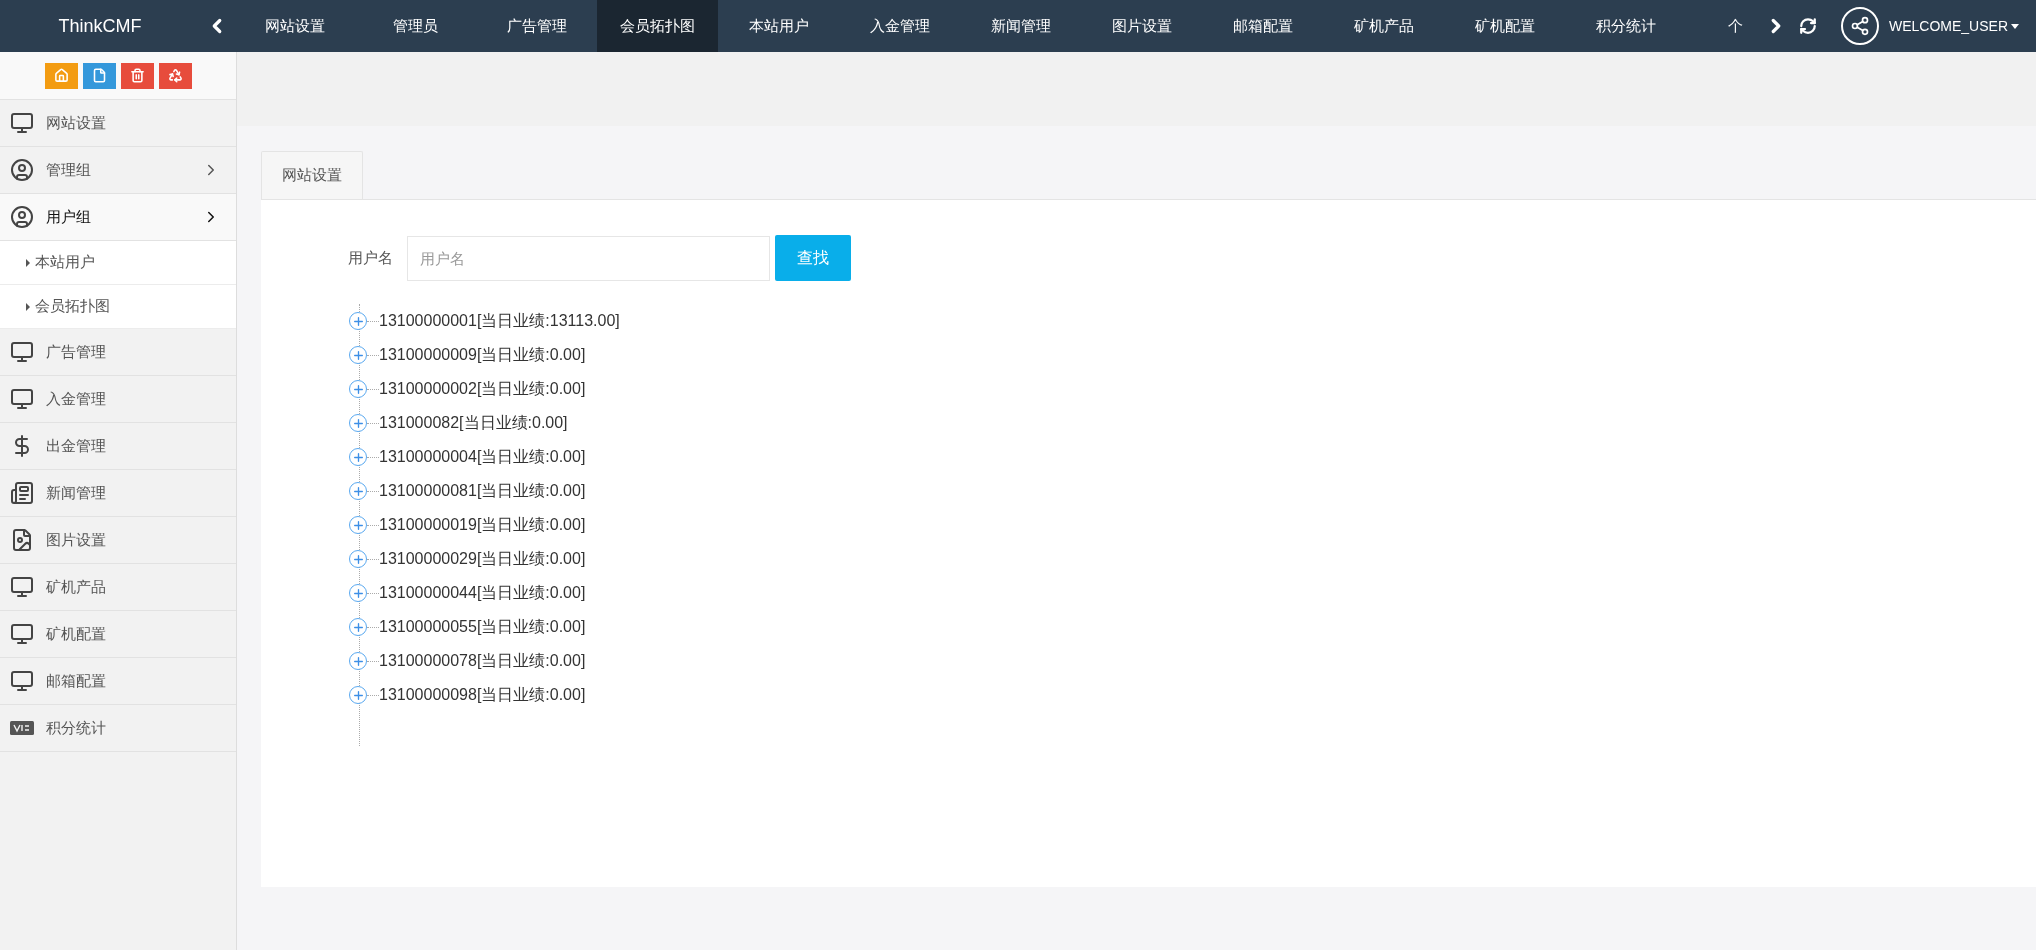 This screenshot has height=950, width=2036. I want to click on tree-node: 13100000081[当日业绩:0.00], so click(482, 491).